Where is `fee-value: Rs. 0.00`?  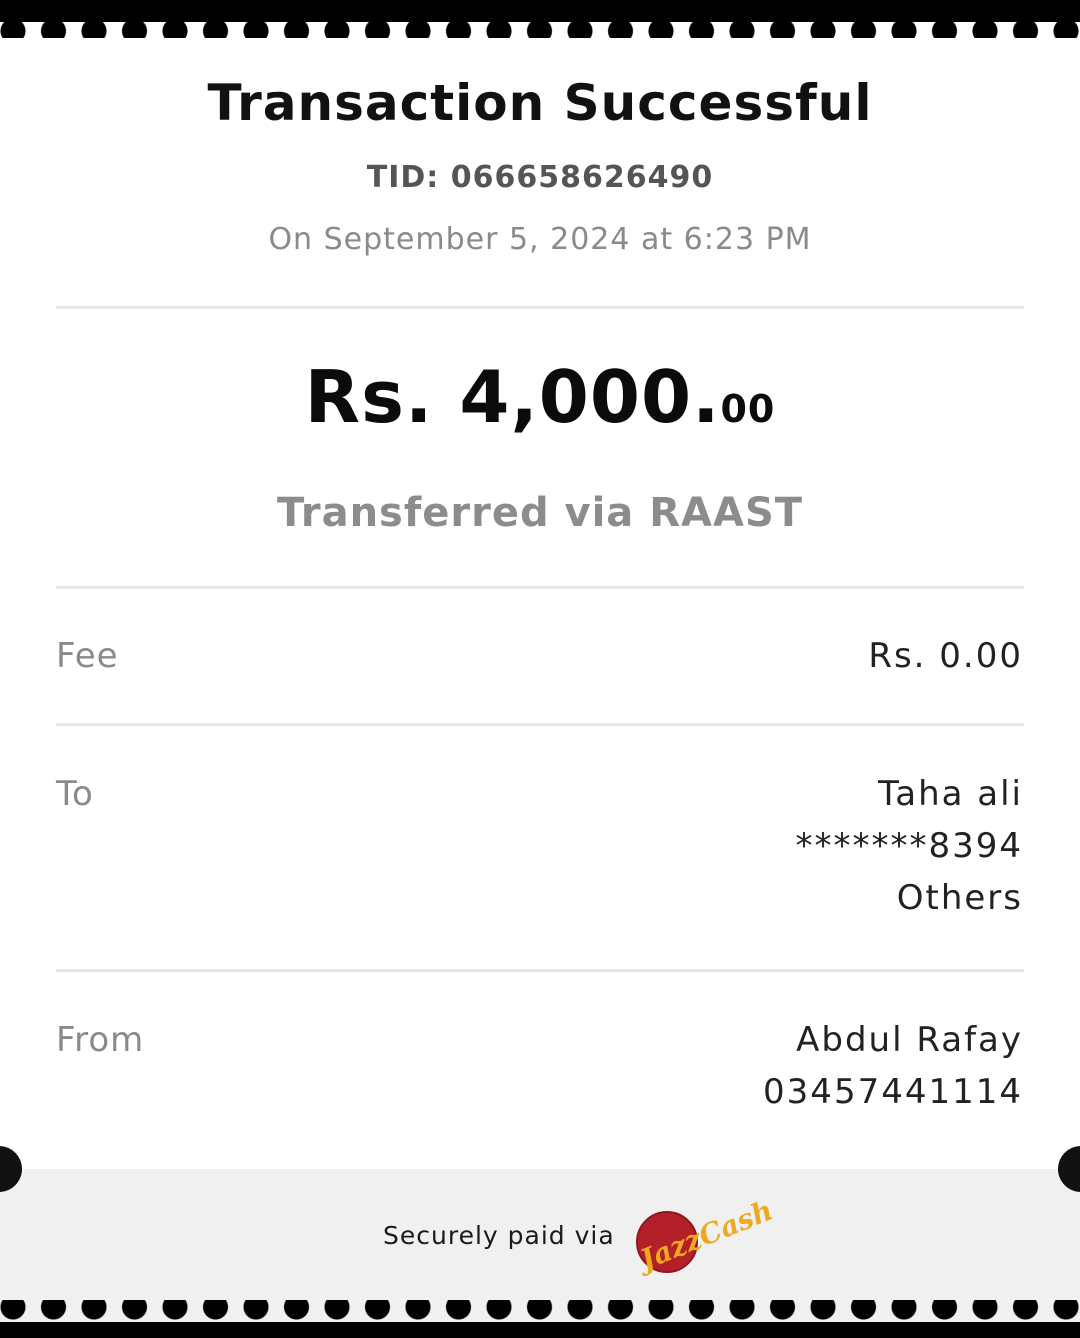
fee-value: Rs. 0.00 is located at coordinates (945, 656).